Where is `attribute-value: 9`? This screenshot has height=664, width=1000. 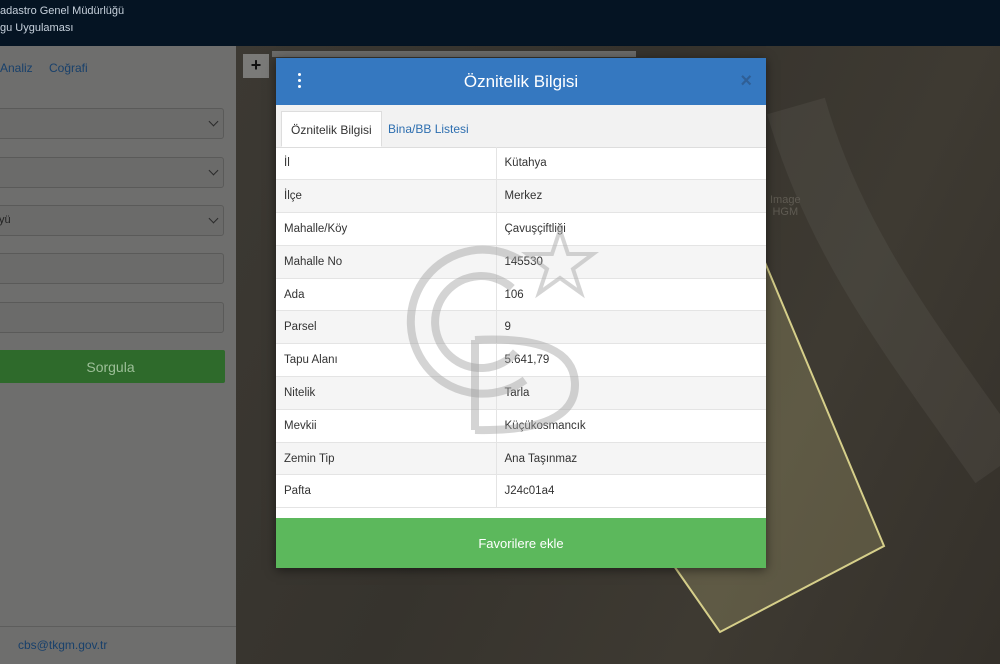 attribute-value: 9 is located at coordinates (631, 327).